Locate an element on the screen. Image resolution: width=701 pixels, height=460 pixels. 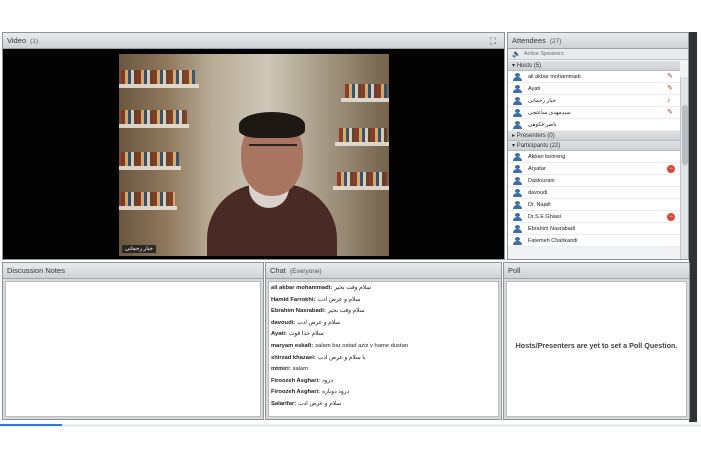
participant-row: Fatemeh Chahkandi is located at coordinates (594, 241).